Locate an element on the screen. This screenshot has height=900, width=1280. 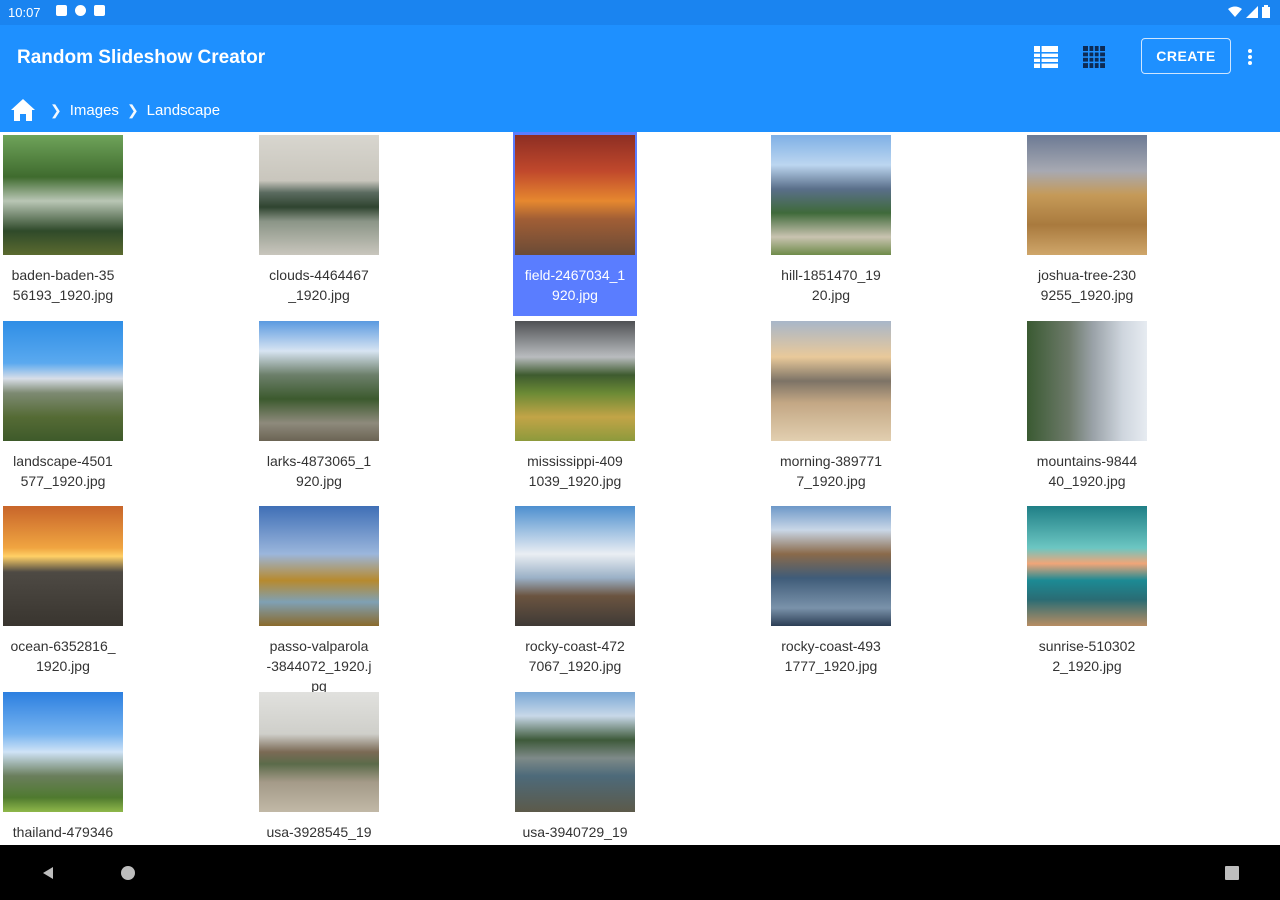
file-name: clouds-4464467 _1920.jpg is located at coordinates (319, 285).